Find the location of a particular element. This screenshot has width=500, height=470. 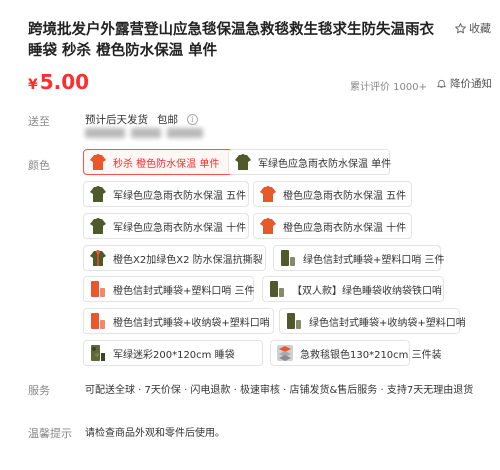

color-option-label: 【双人款】绿色睡袋收纳袋铁口哨 is located at coordinates (367, 291).